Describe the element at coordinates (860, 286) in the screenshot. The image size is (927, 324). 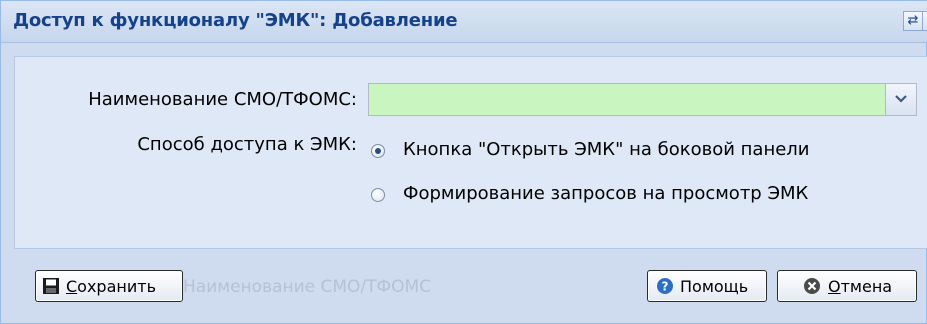
I see `cancel-button-label: Отмена` at that location.